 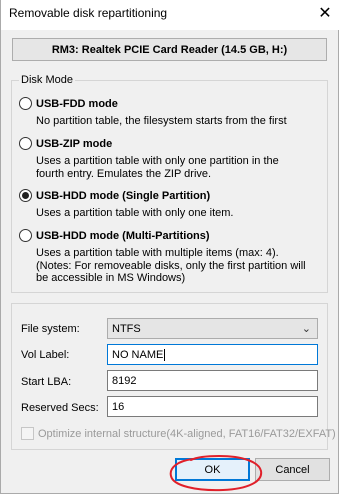 What do you see at coordinates (170, 15) in the screenshot?
I see `title-bar: Removable disk repartitioning ✕` at bounding box center [170, 15].